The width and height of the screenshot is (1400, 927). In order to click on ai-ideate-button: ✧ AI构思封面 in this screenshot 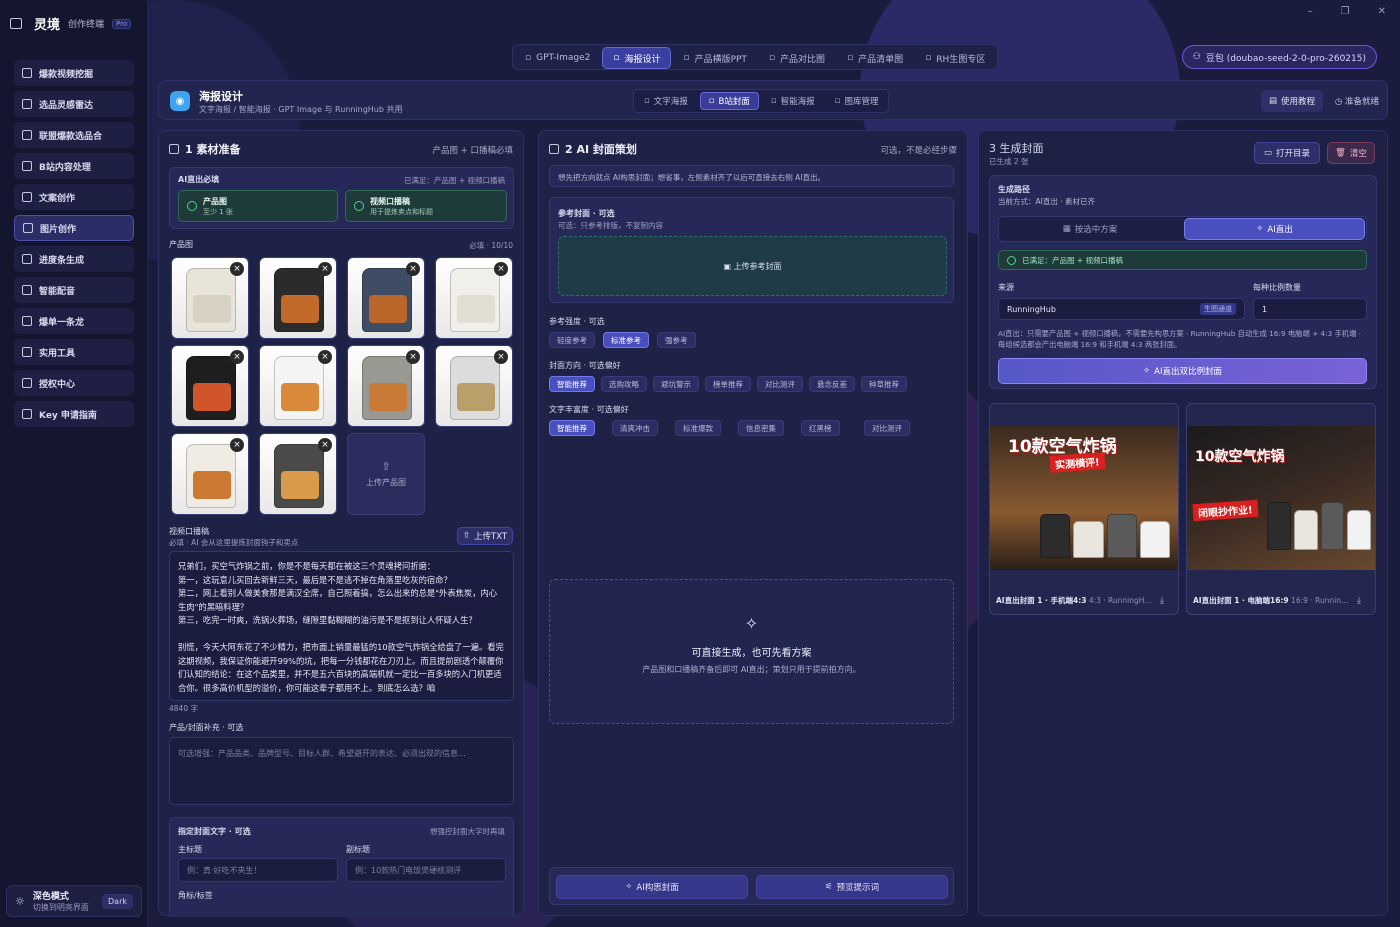, I will do `click(652, 887)`.